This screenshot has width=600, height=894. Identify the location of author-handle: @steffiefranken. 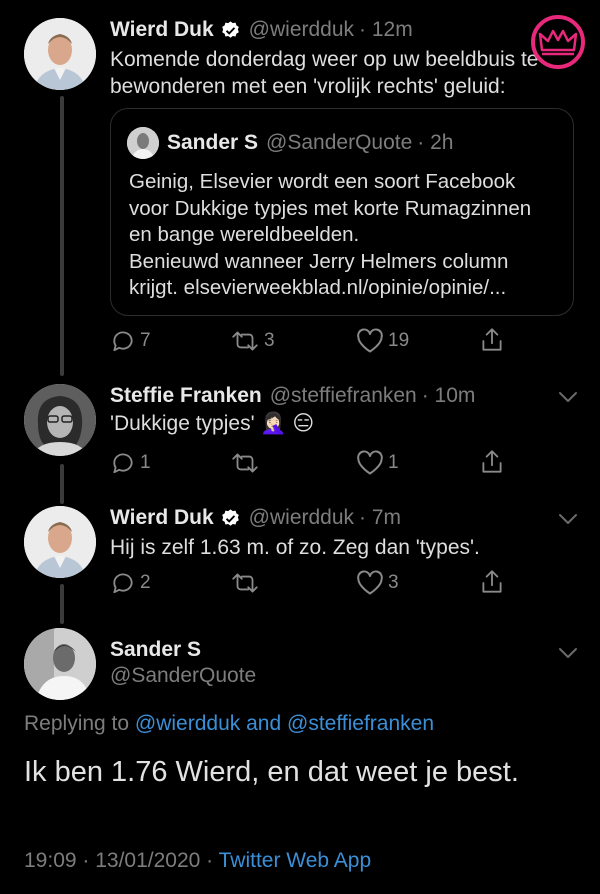
(343, 396).